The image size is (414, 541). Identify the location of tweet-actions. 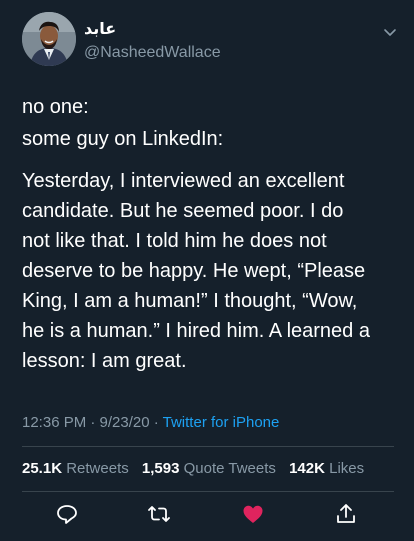
(207, 515).